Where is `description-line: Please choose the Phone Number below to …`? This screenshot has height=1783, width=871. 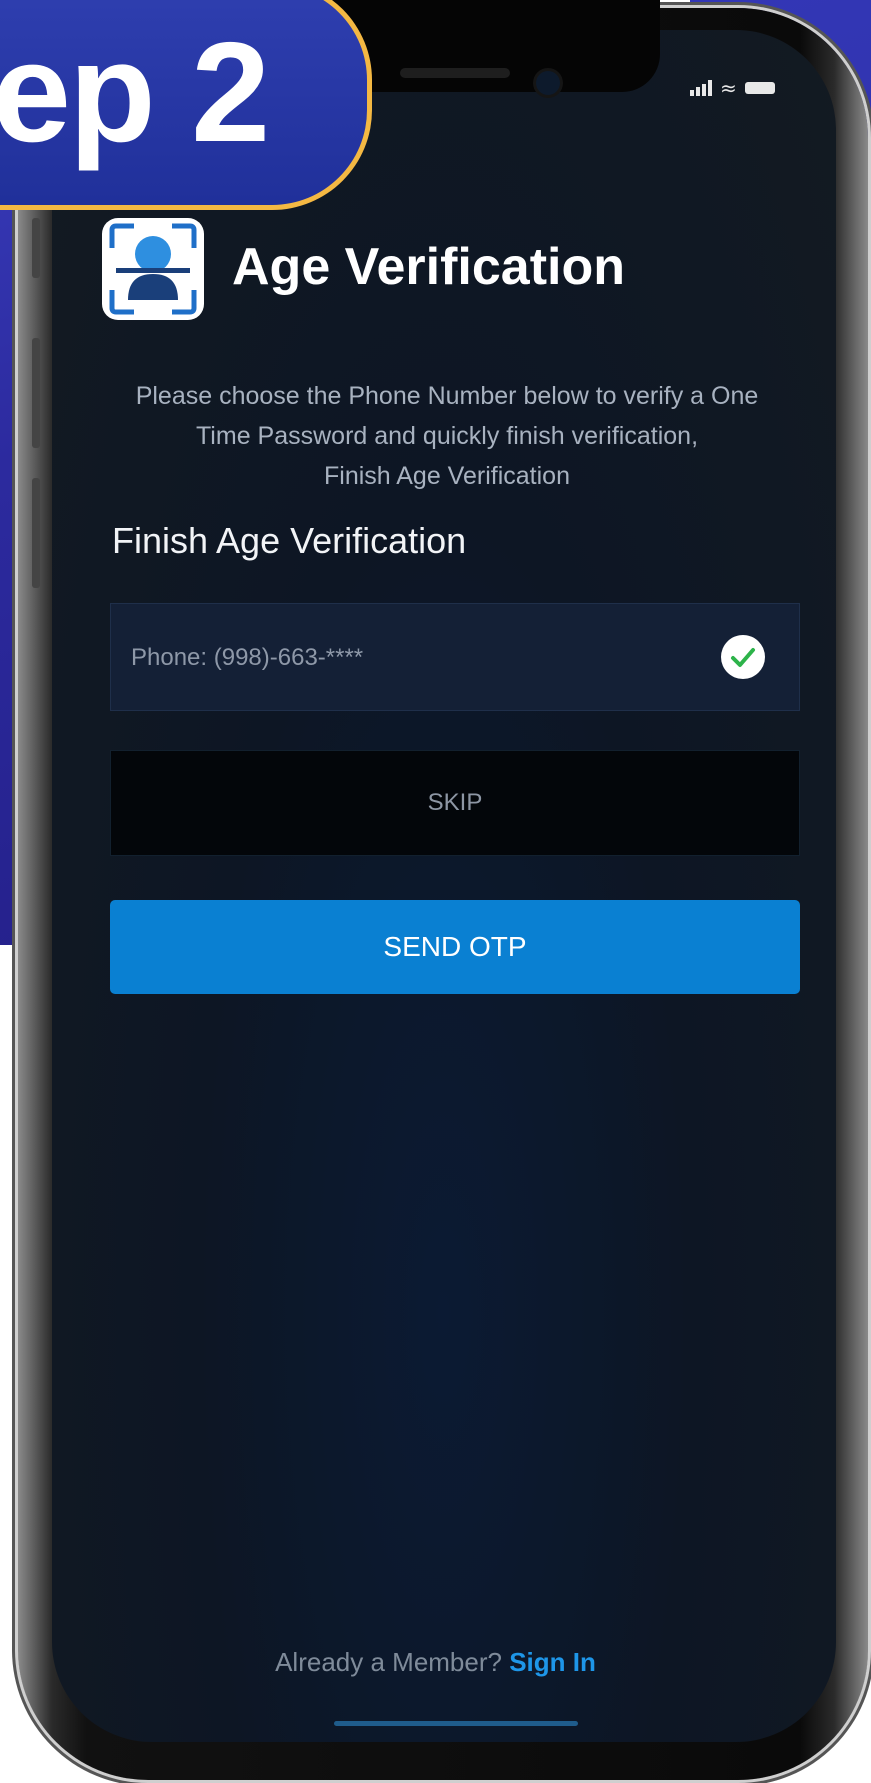 description-line: Please choose the Phone Number below to … is located at coordinates (447, 396).